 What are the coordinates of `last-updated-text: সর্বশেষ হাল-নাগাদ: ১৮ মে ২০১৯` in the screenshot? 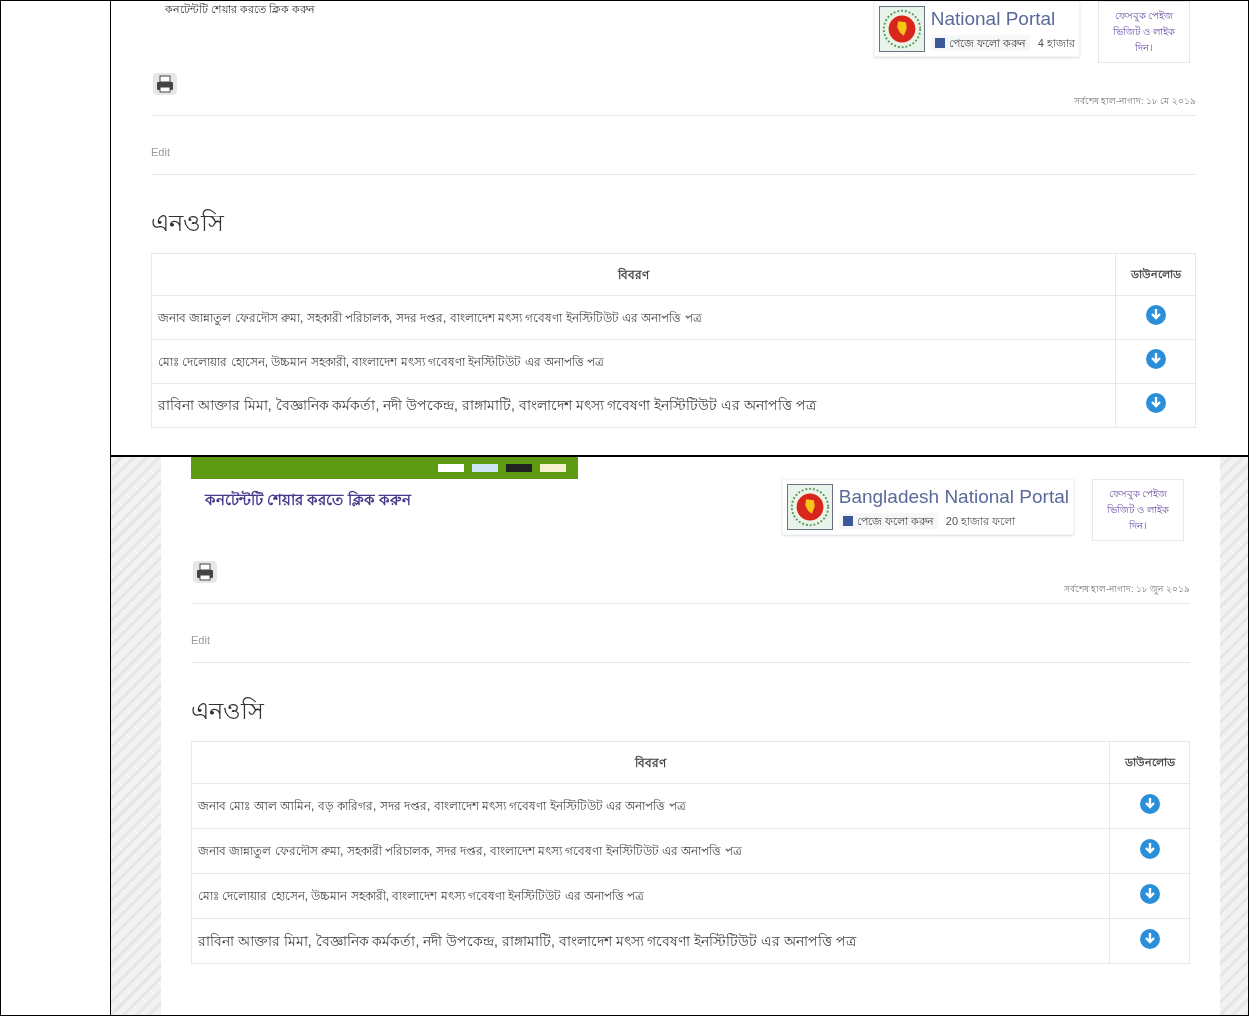 It's located at (1134, 101).